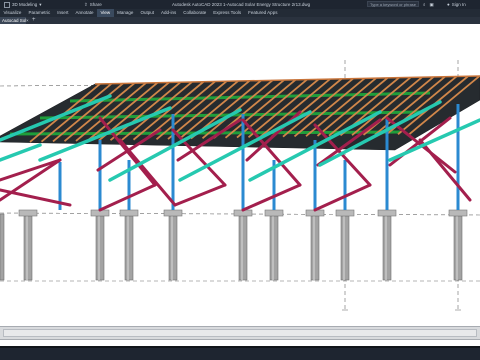 Image resolution: width=480 pixels, height=360 pixels. I want to click on tab-insert: Insert, so click(63, 13).